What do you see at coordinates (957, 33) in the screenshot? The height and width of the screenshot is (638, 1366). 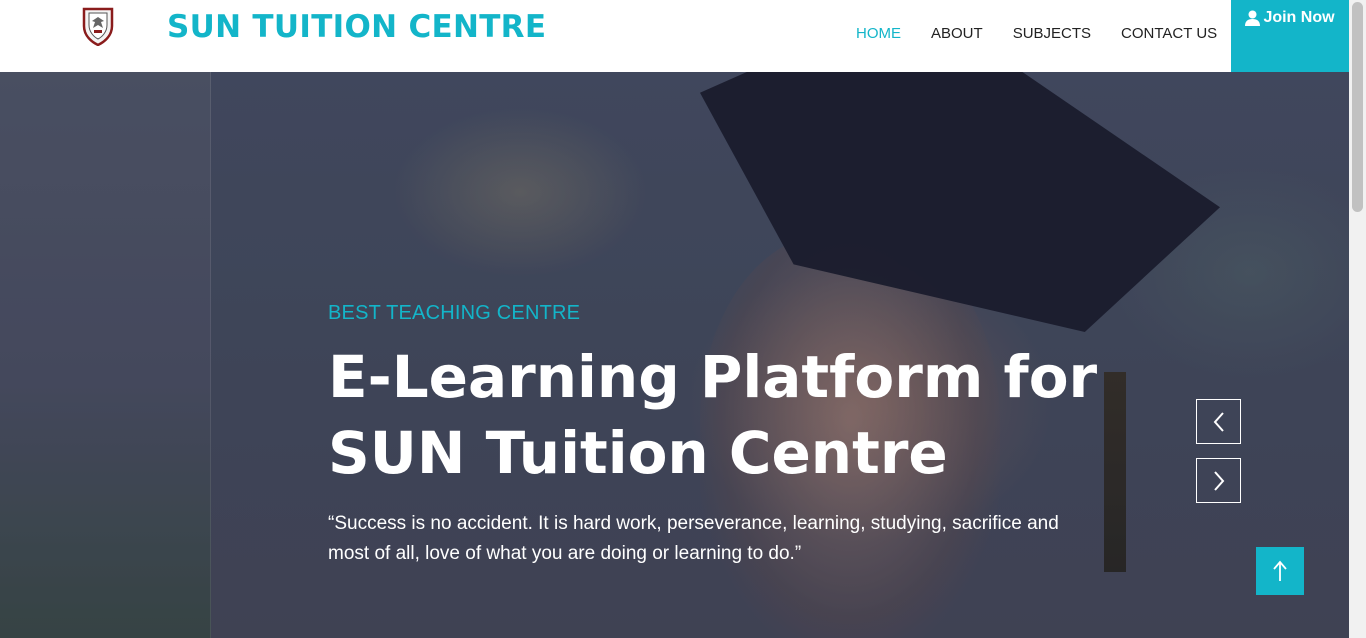 I see `nav-about: ABOUT` at bounding box center [957, 33].